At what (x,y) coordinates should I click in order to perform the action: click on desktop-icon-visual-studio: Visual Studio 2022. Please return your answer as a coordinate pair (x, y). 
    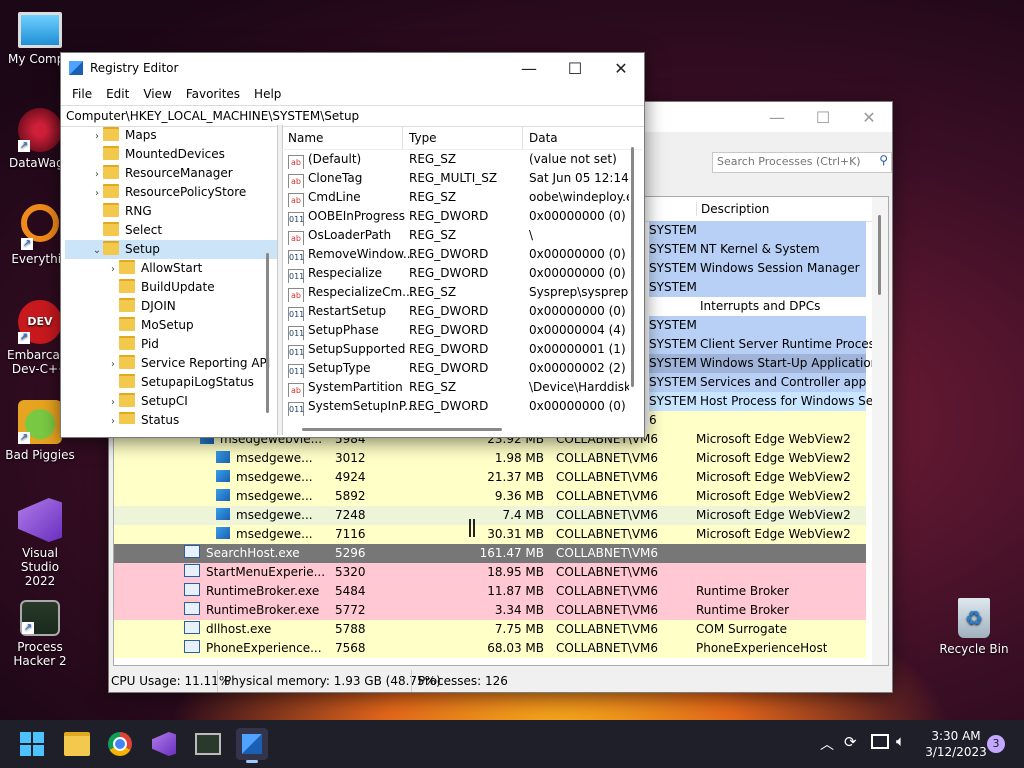
    Looking at the image, I should click on (40, 543).